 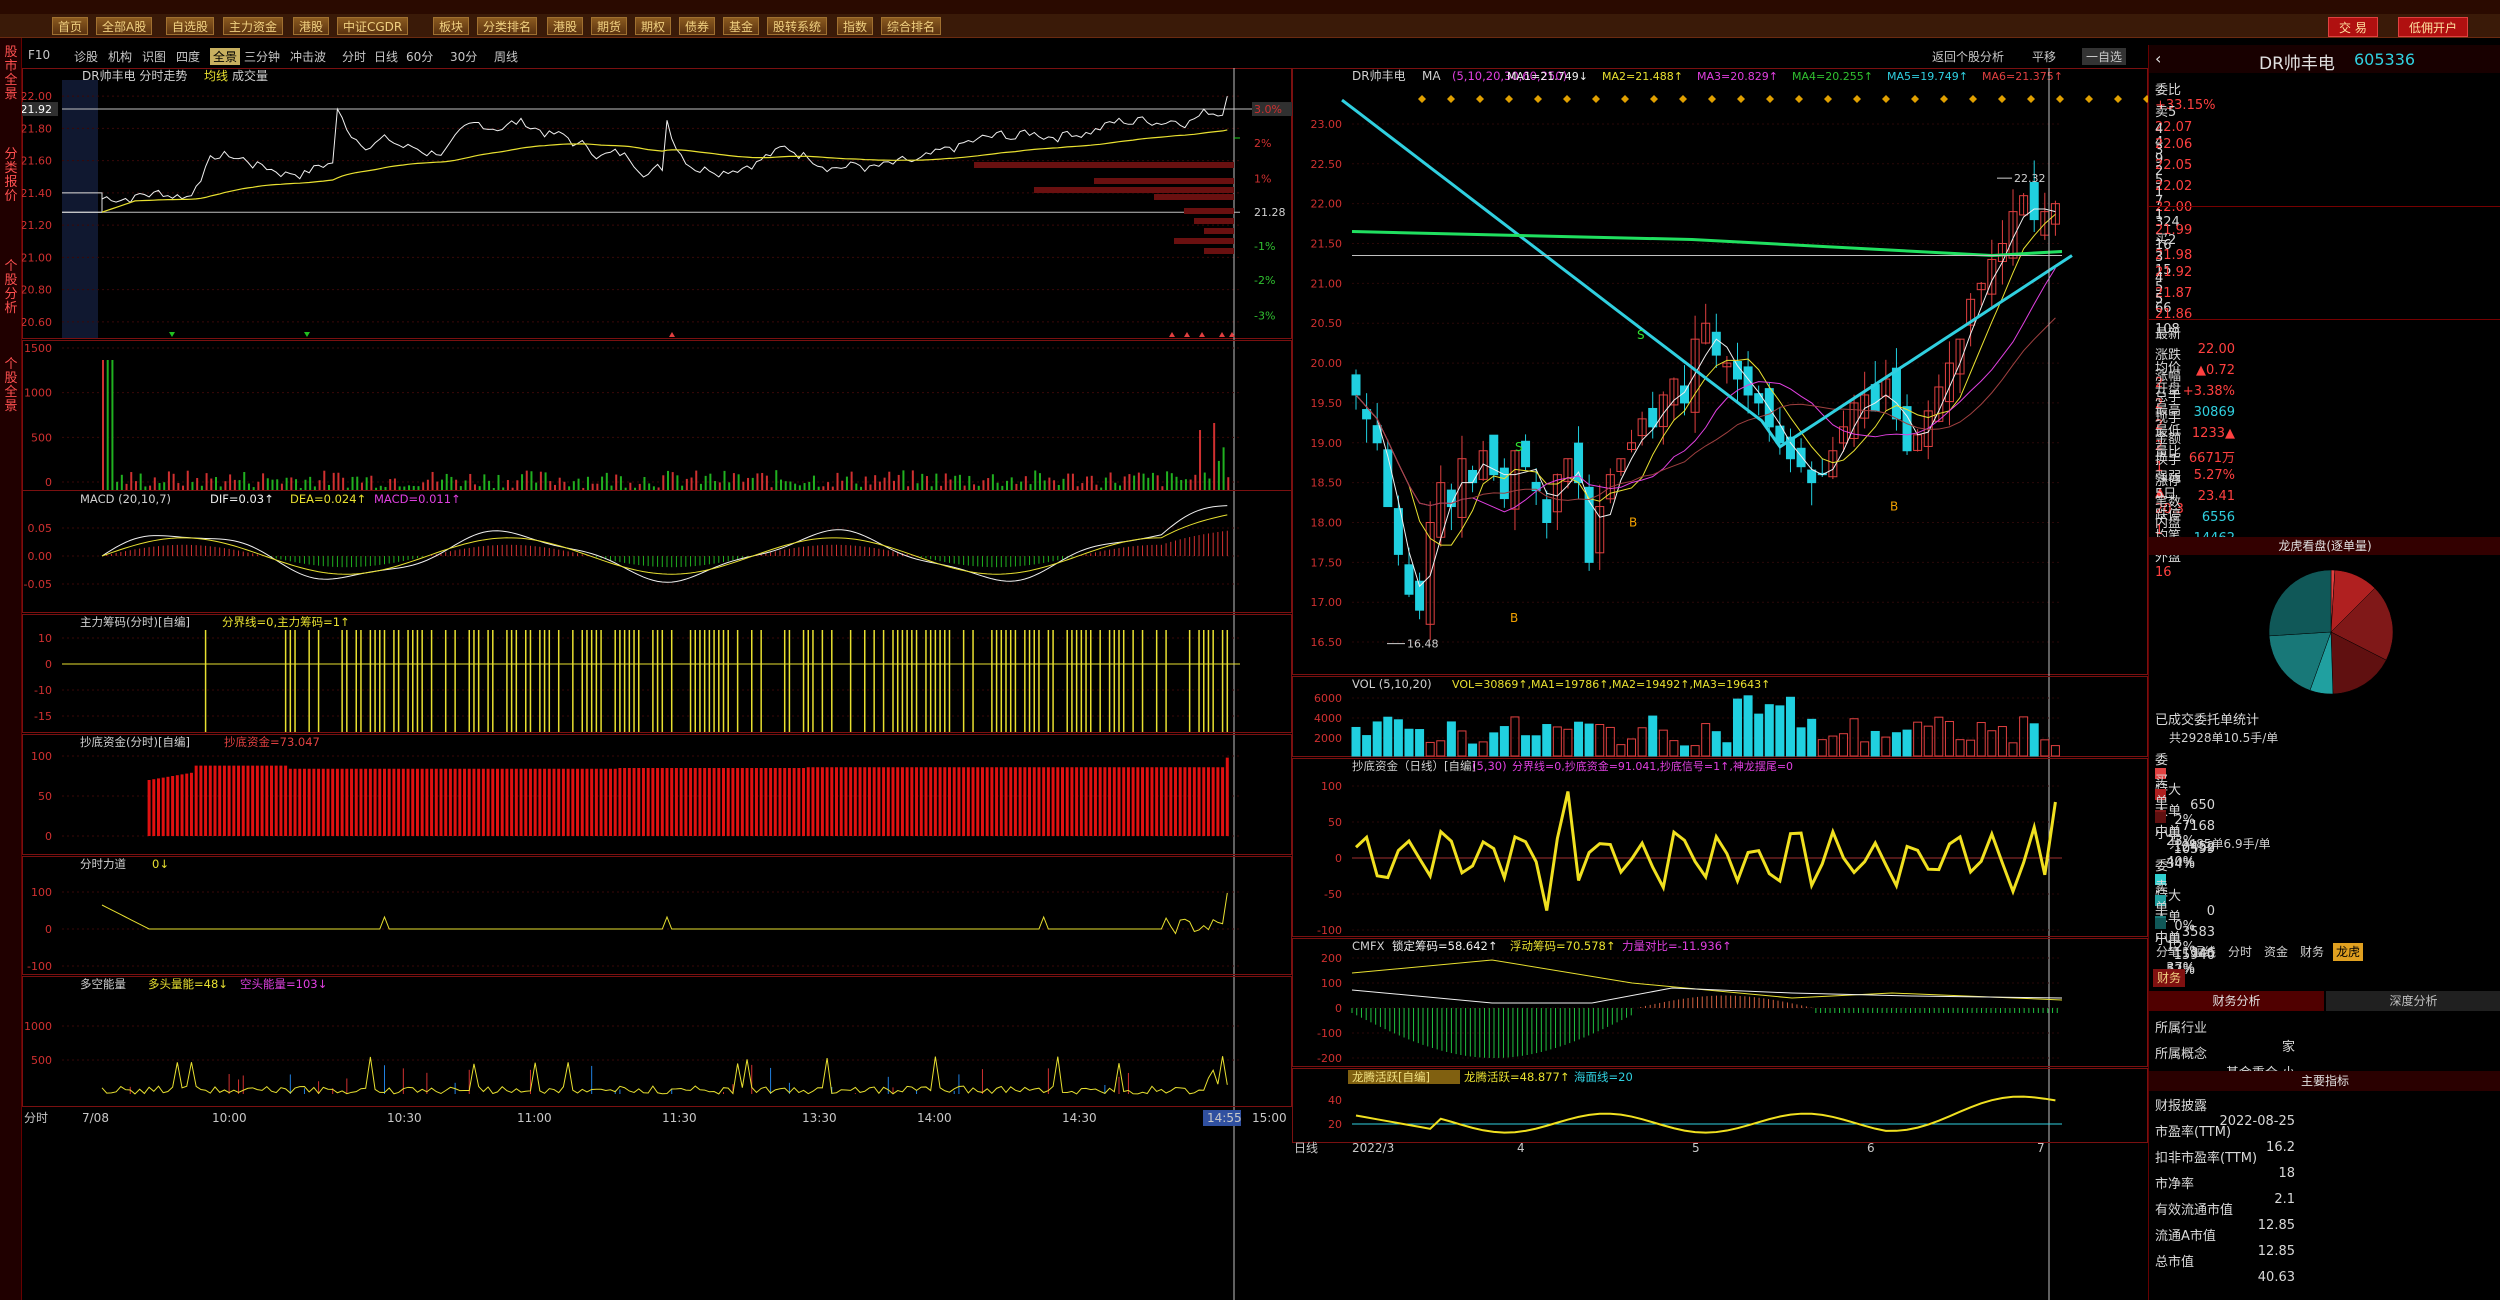 What do you see at coordinates (225, 56) in the screenshot?
I see `toolbar-5: 全景` at bounding box center [225, 56].